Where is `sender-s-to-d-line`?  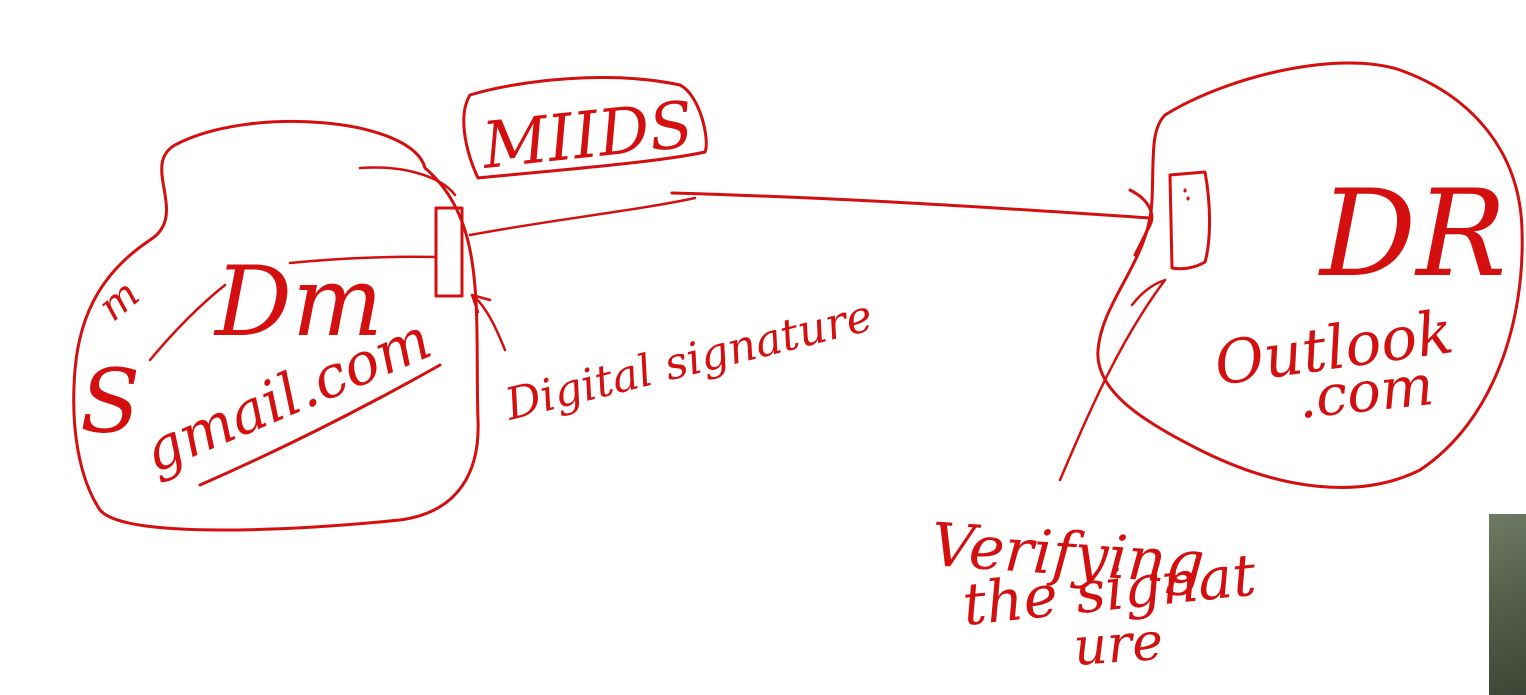
sender-s-to-d-line is located at coordinates (187, 322).